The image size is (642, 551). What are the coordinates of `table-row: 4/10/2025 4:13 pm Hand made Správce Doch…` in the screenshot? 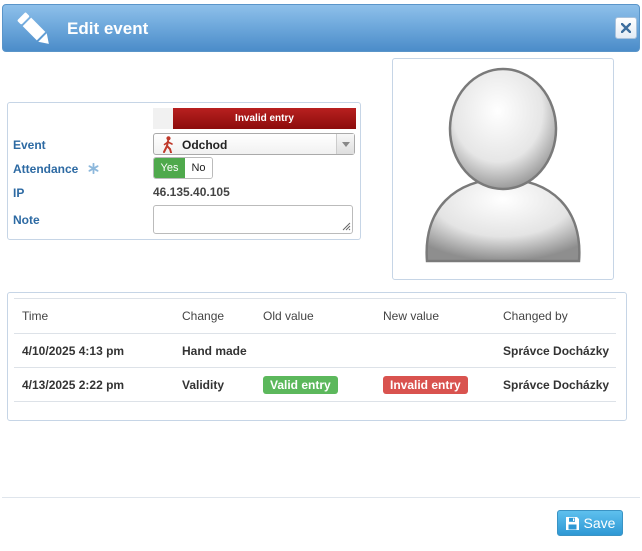 It's located at (315, 350).